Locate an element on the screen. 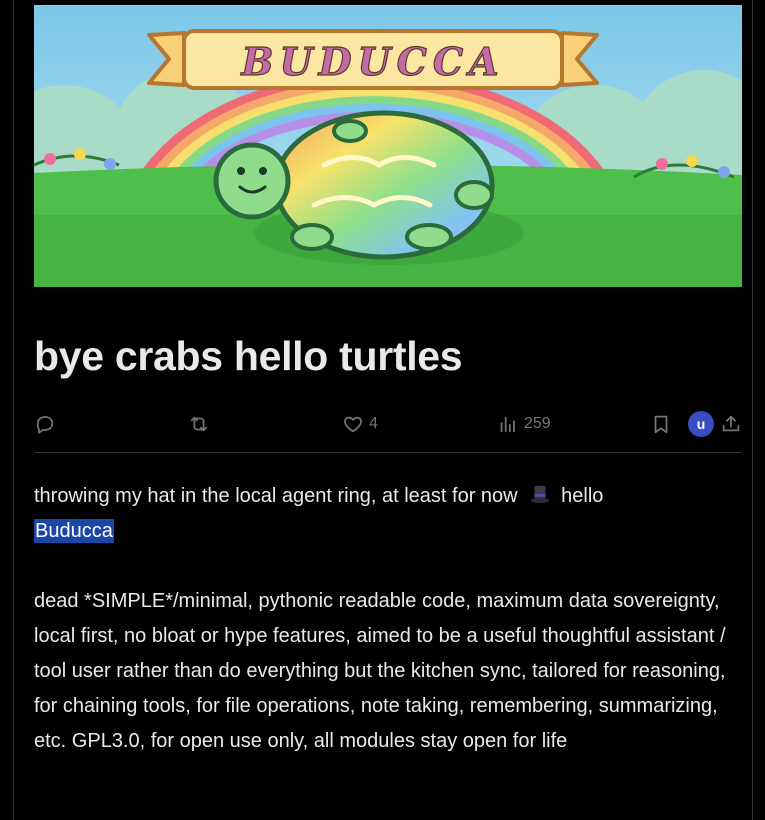 Image resolution: width=765 pixels, height=820 pixels. views-count: 259 is located at coordinates (537, 423).